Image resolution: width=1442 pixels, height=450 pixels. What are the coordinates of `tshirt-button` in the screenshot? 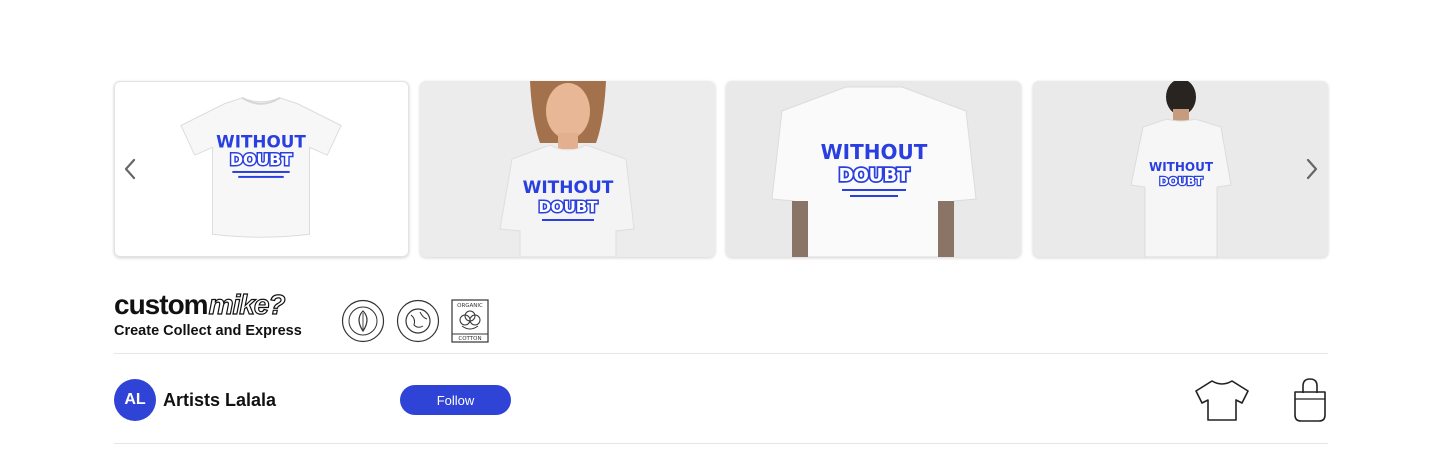 It's located at (1222, 400).